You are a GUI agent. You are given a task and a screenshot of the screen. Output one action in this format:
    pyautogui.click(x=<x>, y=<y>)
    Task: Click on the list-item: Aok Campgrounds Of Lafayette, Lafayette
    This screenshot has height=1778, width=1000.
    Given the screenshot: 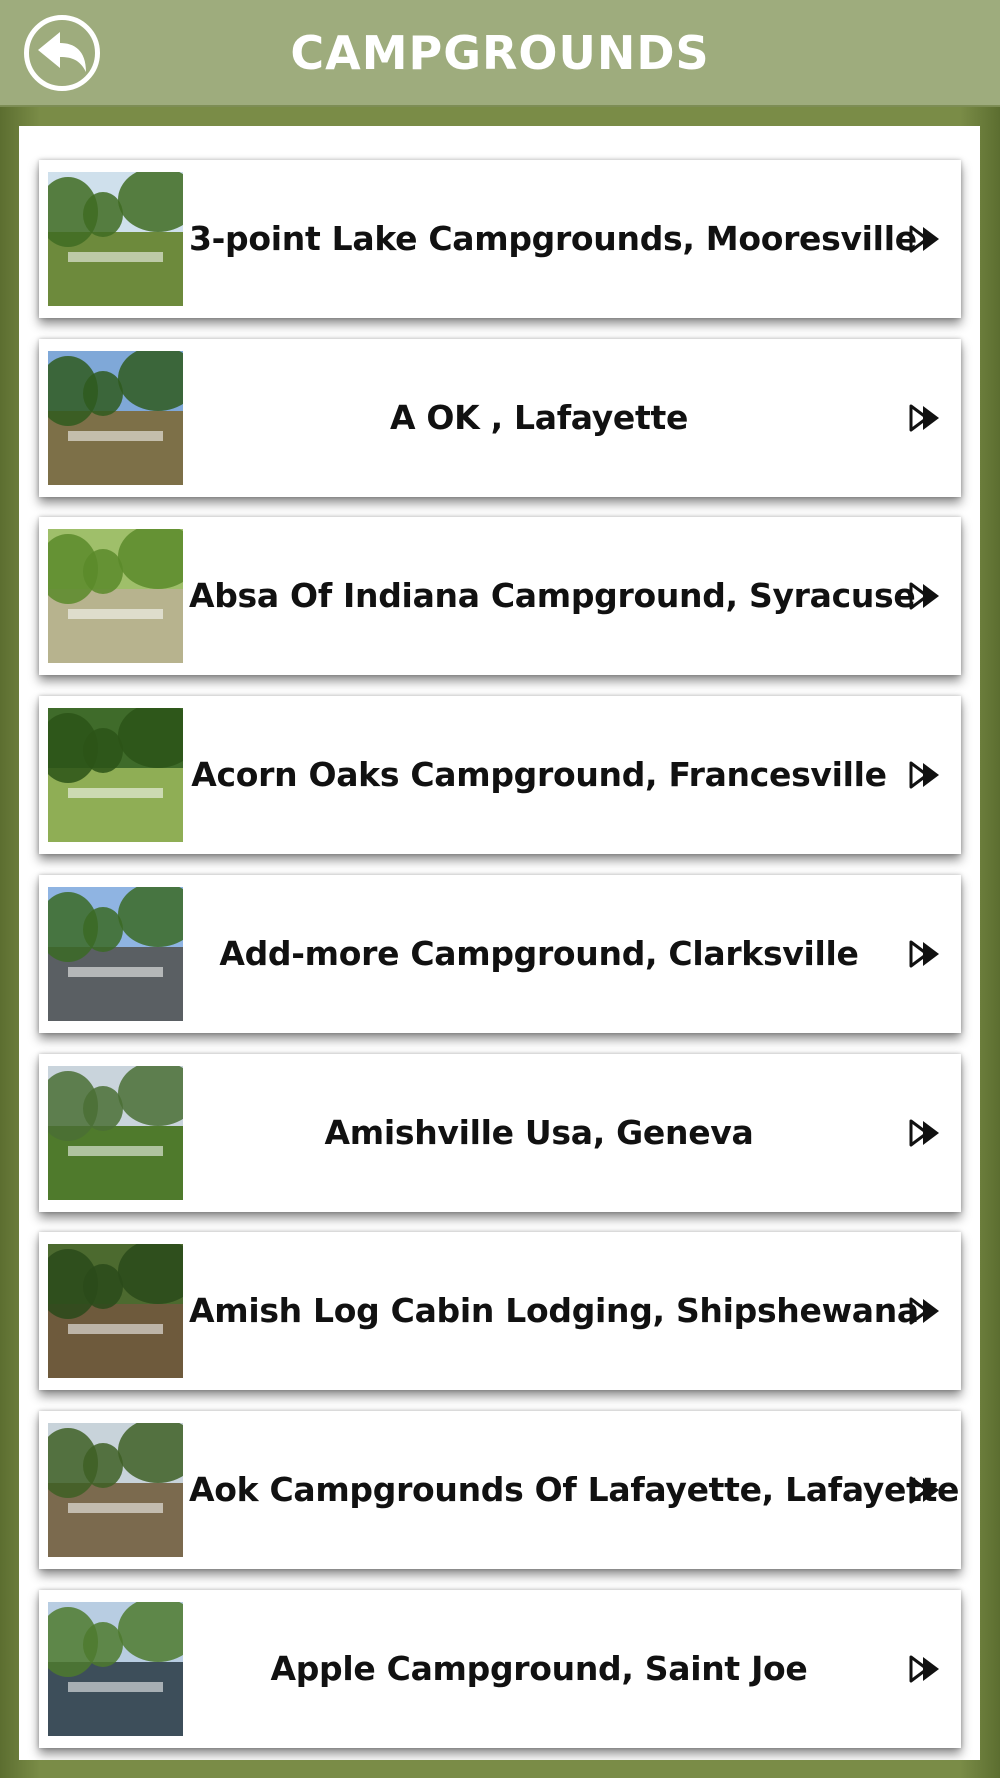 What is the action you would take?
    pyautogui.click(x=500, y=1490)
    